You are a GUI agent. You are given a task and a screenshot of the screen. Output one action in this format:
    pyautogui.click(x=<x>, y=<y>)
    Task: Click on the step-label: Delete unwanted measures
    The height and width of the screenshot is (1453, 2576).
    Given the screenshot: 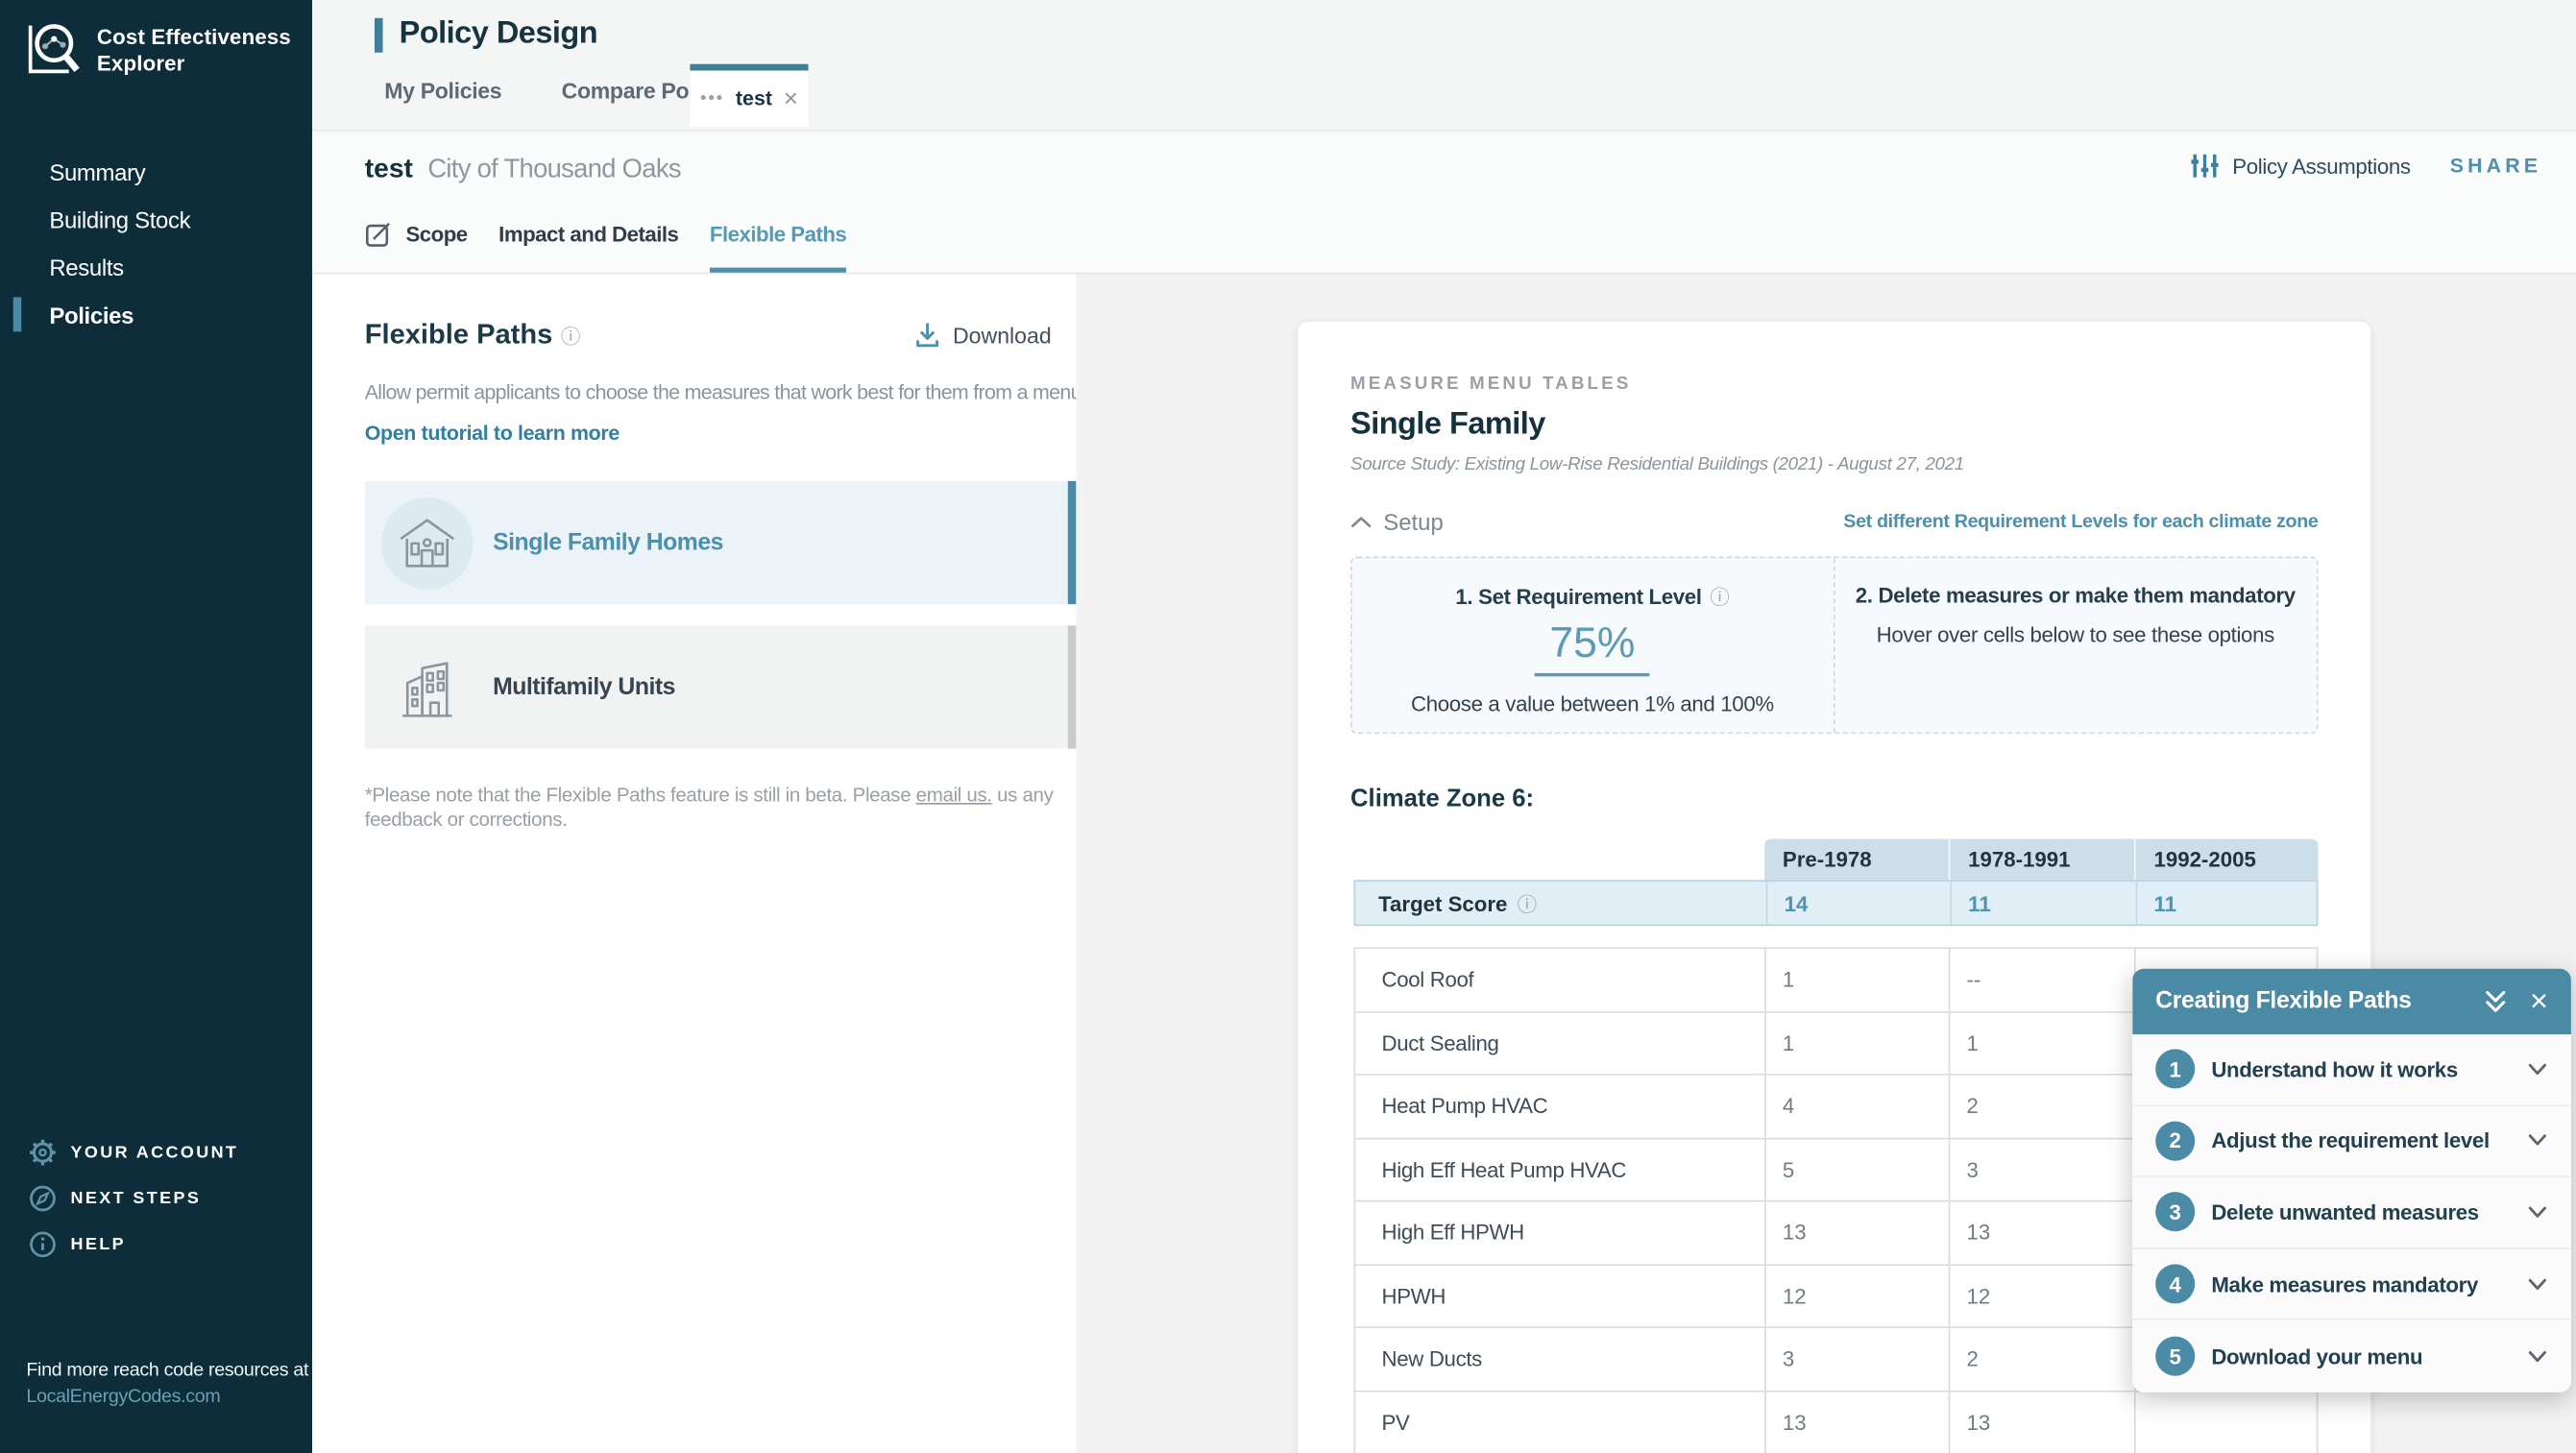 What is the action you would take?
    pyautogui.click(x=2345, y=1212)
    